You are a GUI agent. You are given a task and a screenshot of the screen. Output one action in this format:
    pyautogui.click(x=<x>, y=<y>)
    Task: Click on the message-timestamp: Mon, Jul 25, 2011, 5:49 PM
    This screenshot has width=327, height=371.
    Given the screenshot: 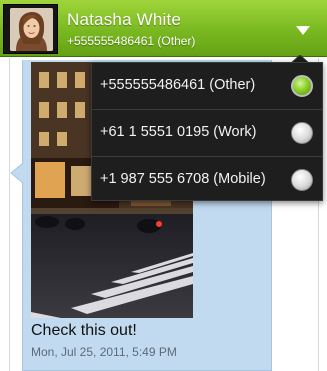 What is the action you would take?
    pyautogui.click(x=104, y=352)
    